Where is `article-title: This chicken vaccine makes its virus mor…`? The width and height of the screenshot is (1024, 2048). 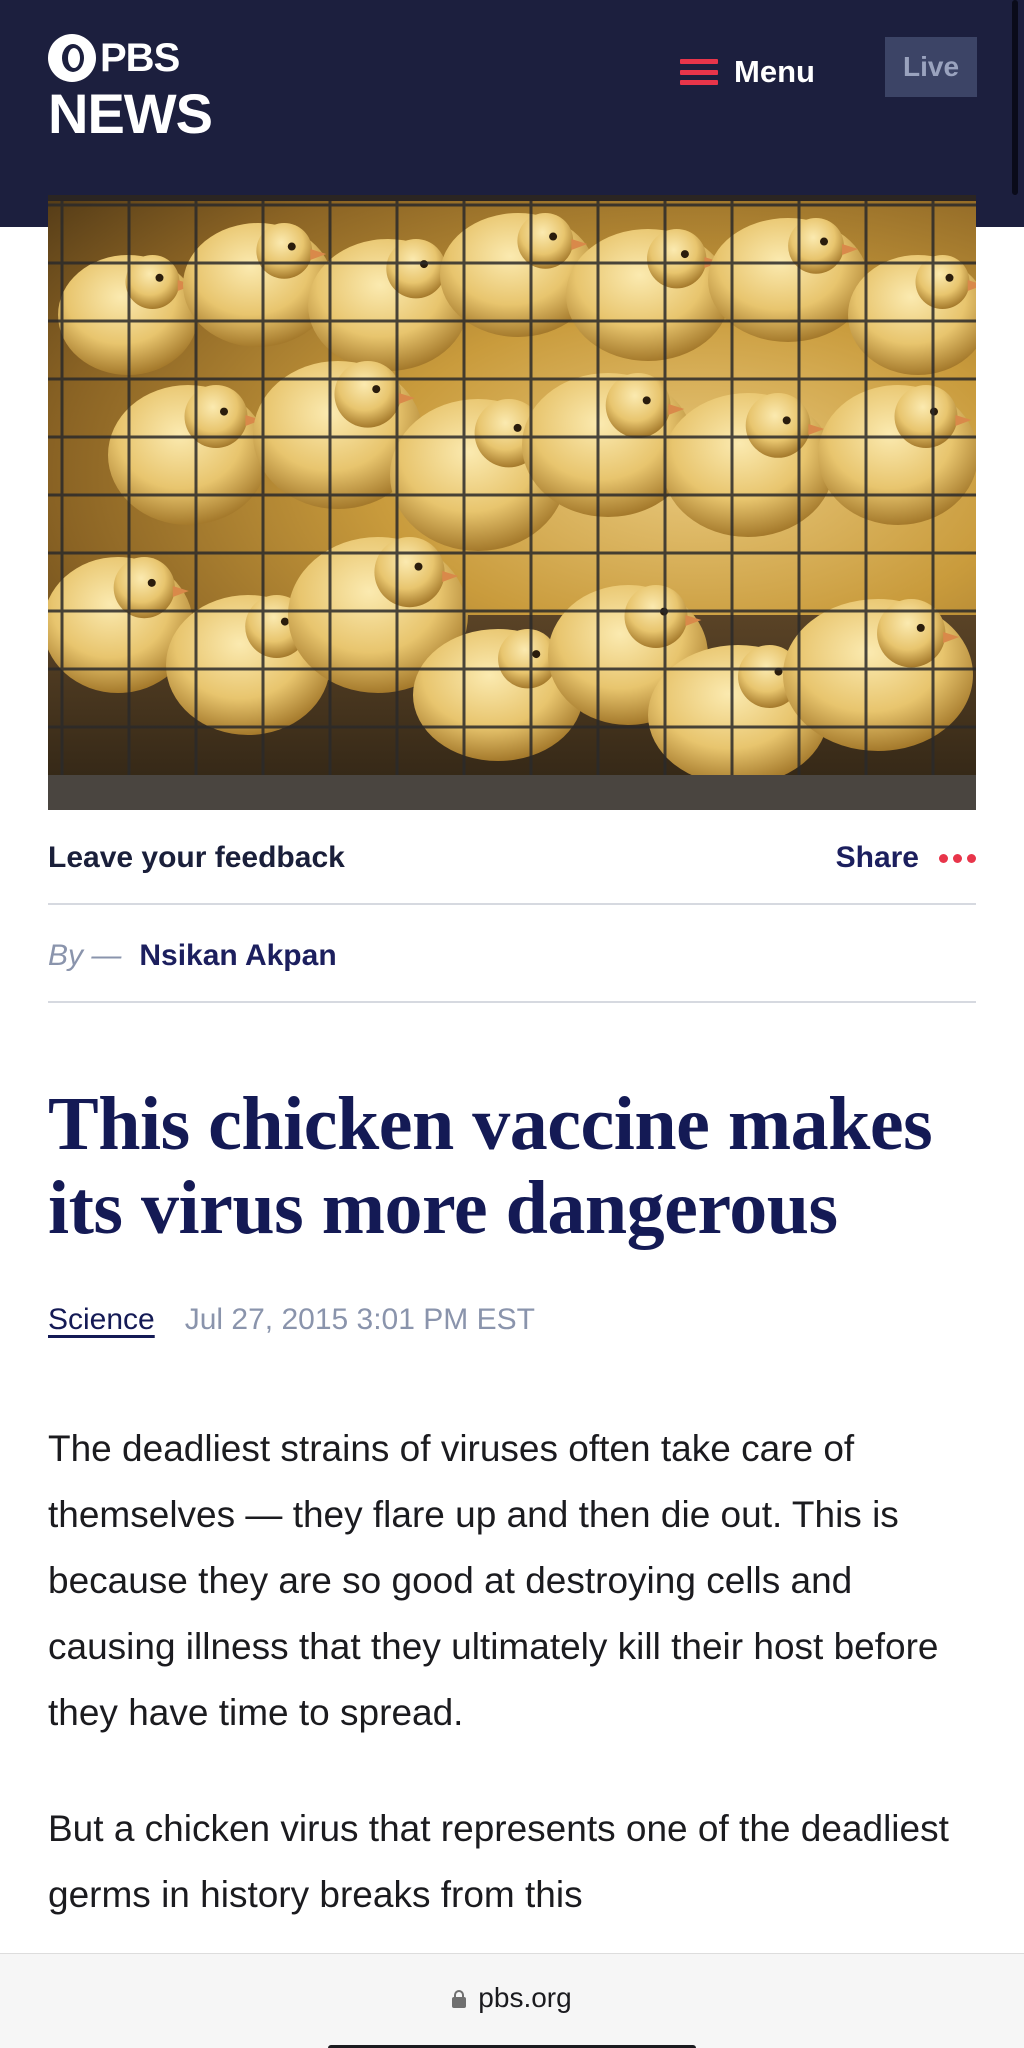 article-title: This chicken vaccine makes its virus mor… is located at coordinates (490, 1166).